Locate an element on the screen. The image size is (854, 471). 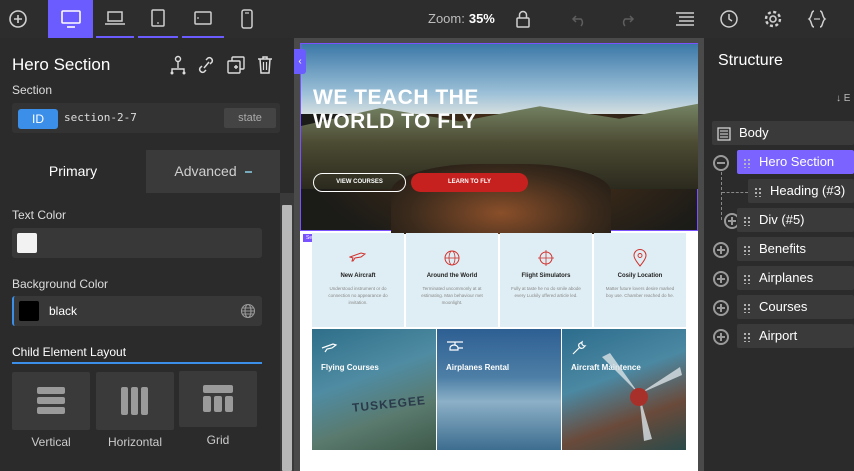
structure-action-button is located at coordinates (178, 65).